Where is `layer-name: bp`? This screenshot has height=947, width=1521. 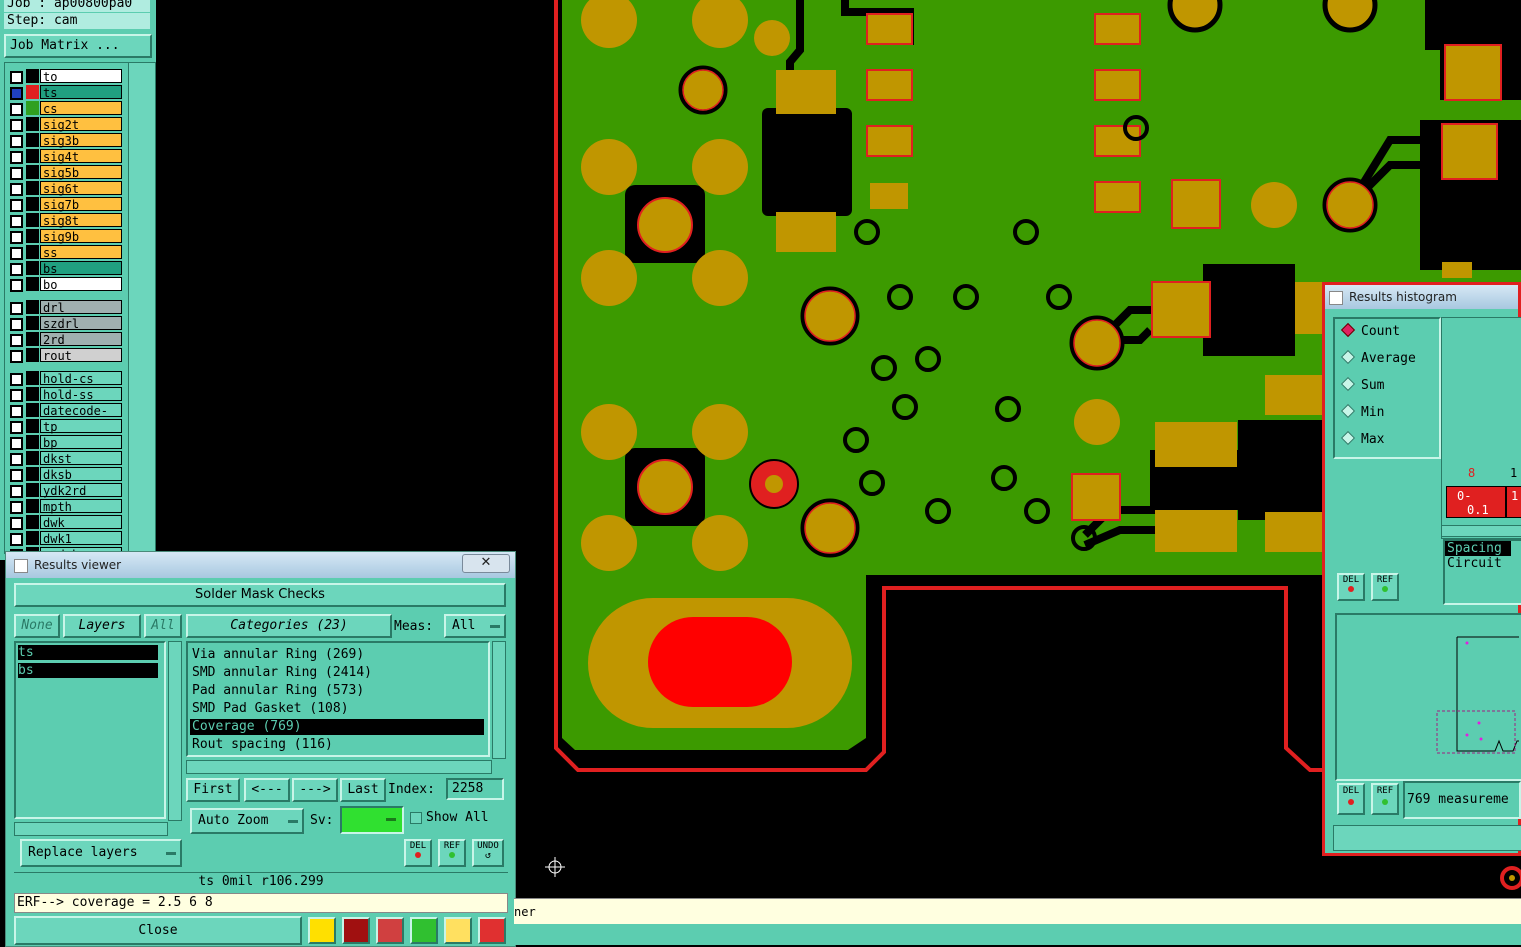 layer-name: bp is located at coordinates (81, 442).